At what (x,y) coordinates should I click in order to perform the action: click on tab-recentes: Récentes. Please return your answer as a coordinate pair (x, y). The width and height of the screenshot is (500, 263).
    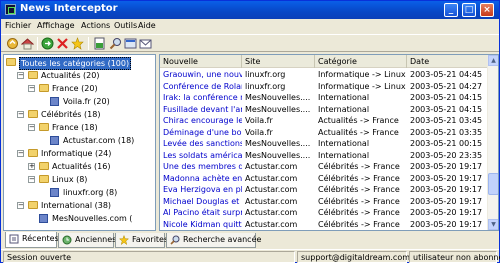
    Looking at the image, I should click on (32, 240).